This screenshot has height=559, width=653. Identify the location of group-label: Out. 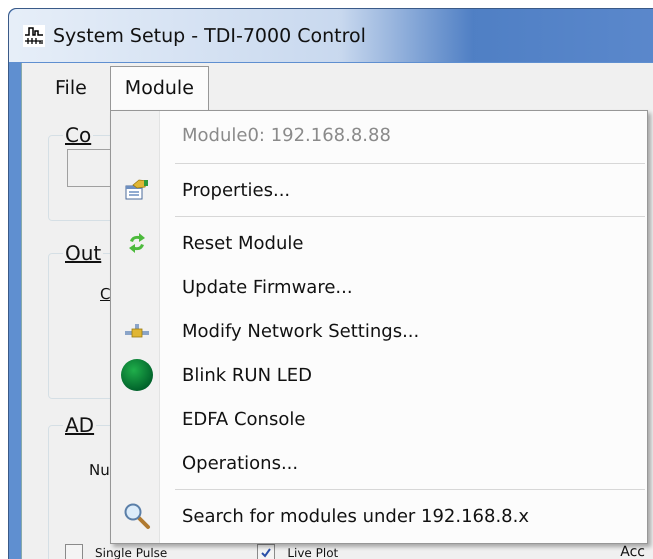
(83, 253).